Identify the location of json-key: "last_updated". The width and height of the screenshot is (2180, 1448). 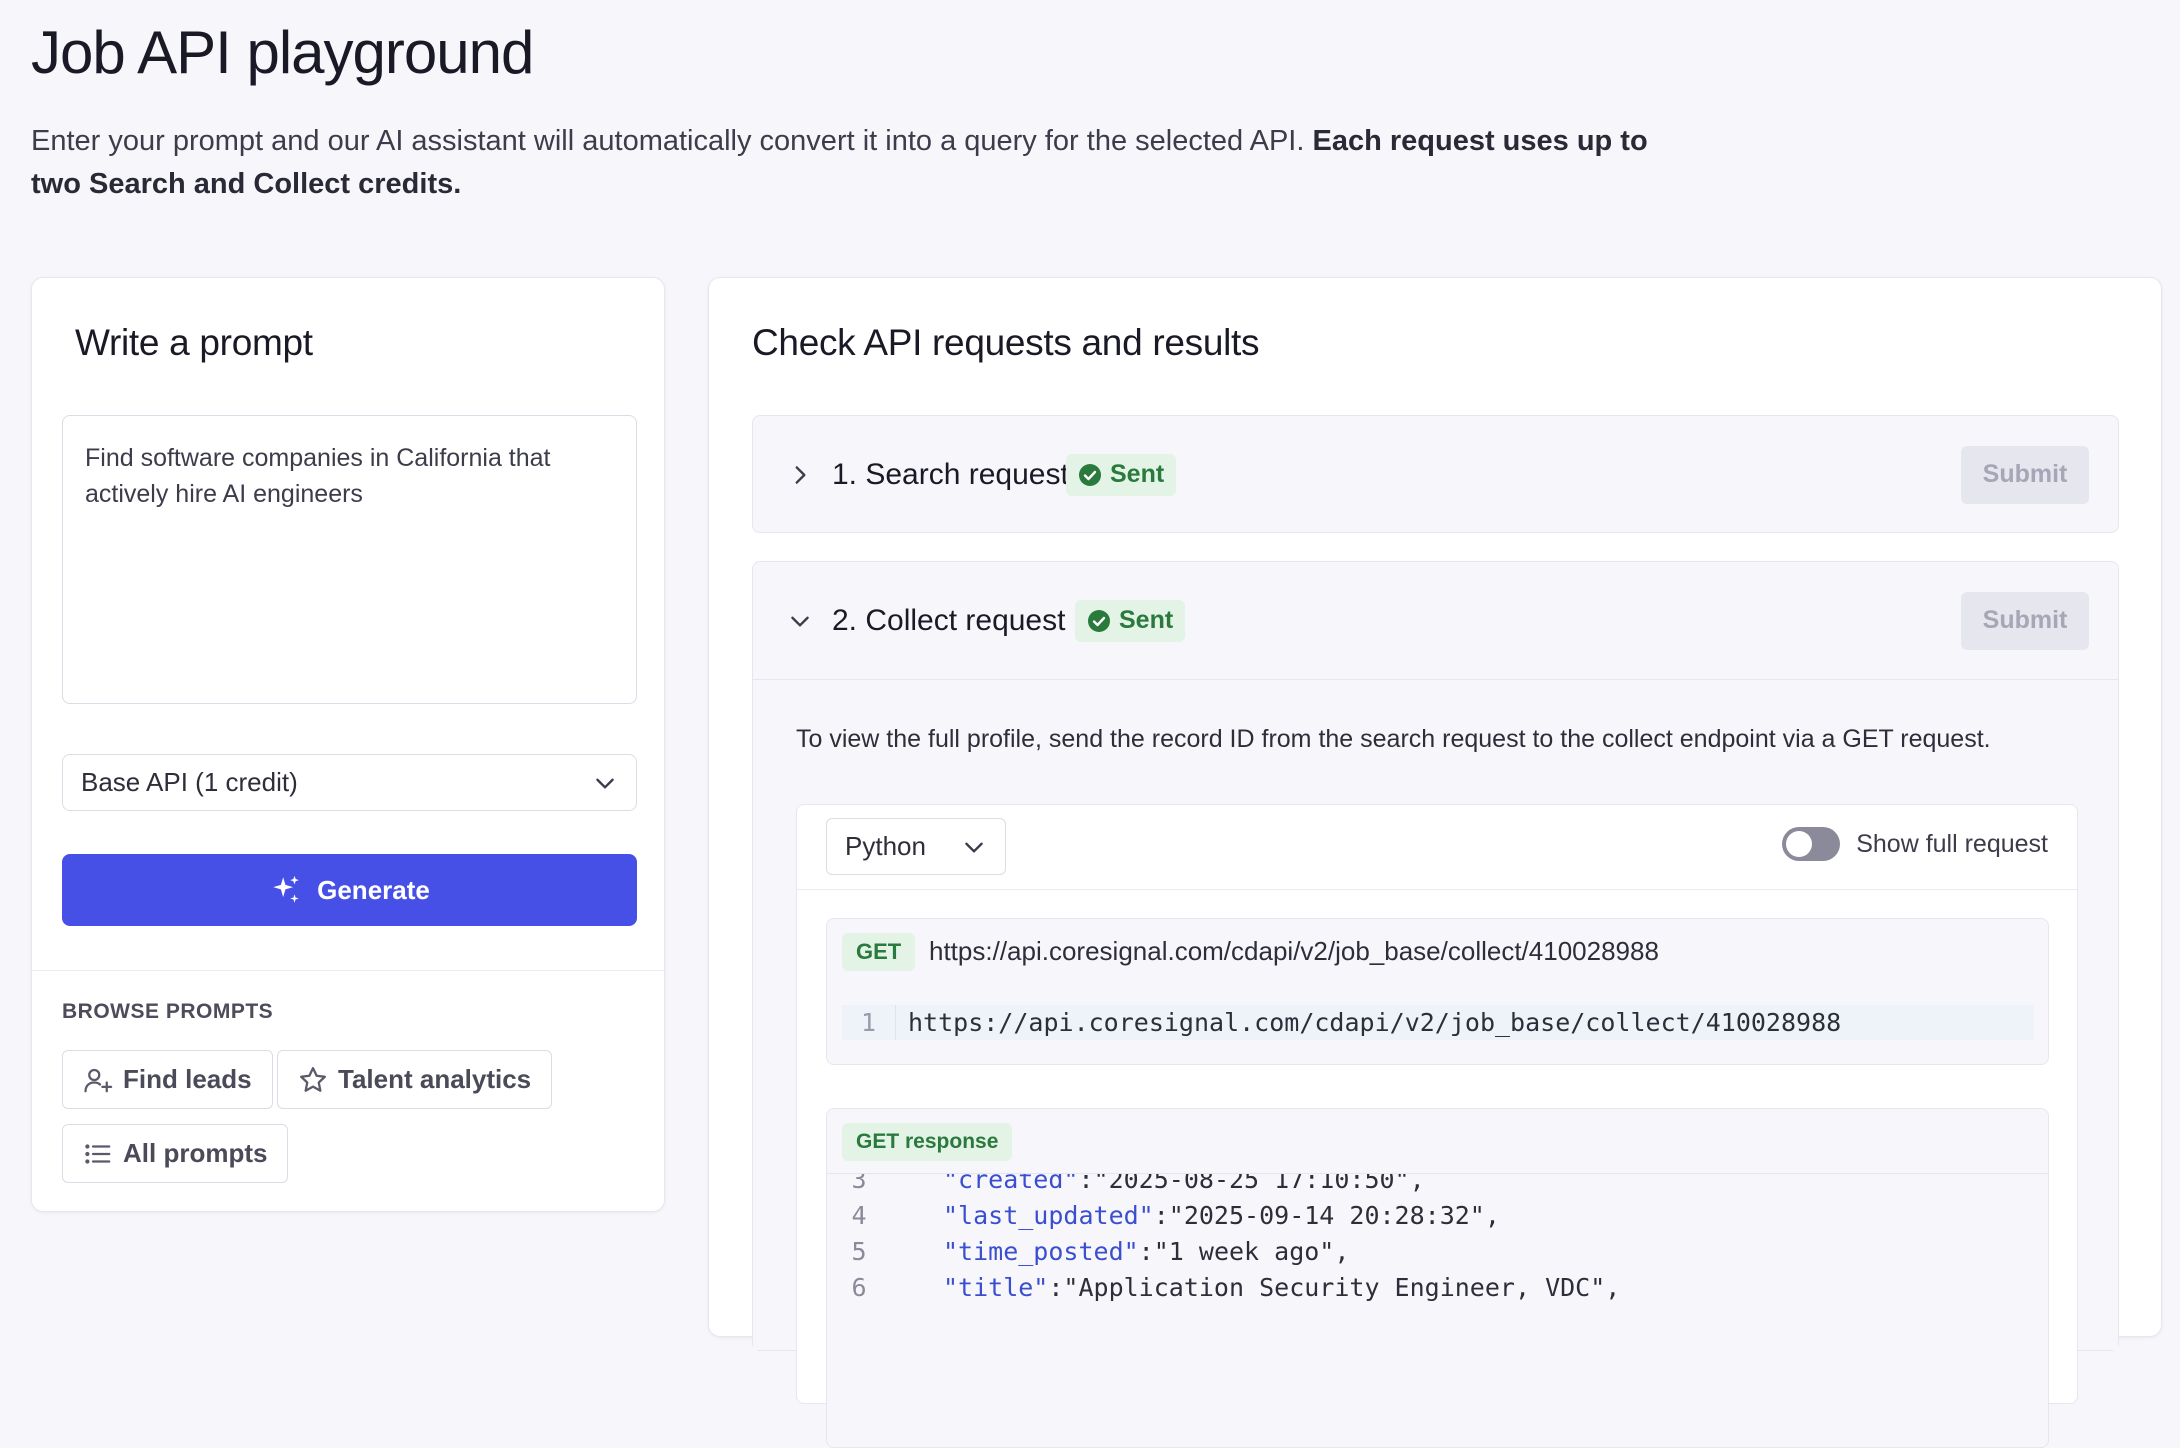
(1048, 1215).